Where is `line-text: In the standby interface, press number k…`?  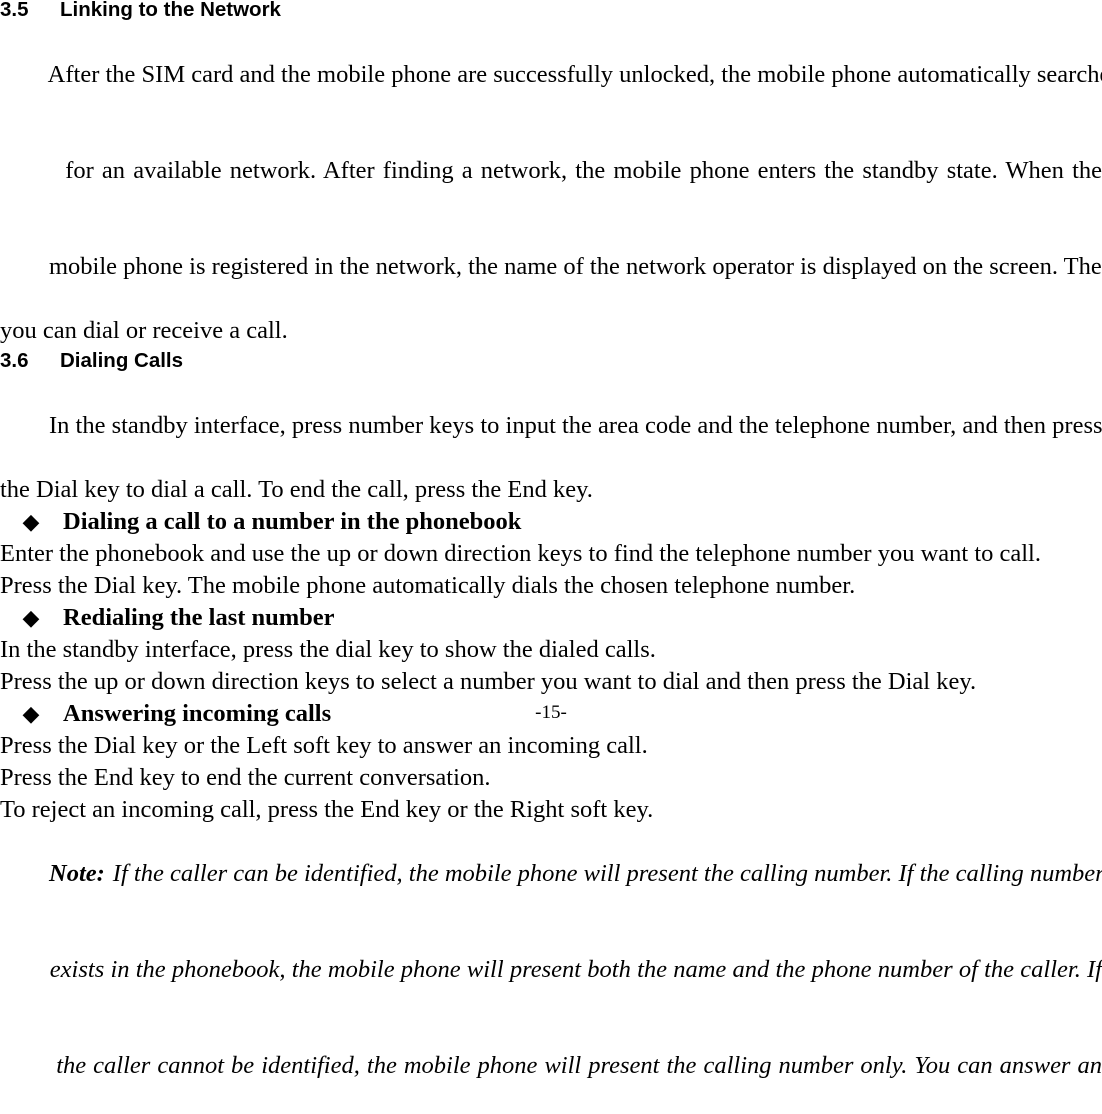
line-text: In the standby interface, press number k… is located at coordinates (575, 425).